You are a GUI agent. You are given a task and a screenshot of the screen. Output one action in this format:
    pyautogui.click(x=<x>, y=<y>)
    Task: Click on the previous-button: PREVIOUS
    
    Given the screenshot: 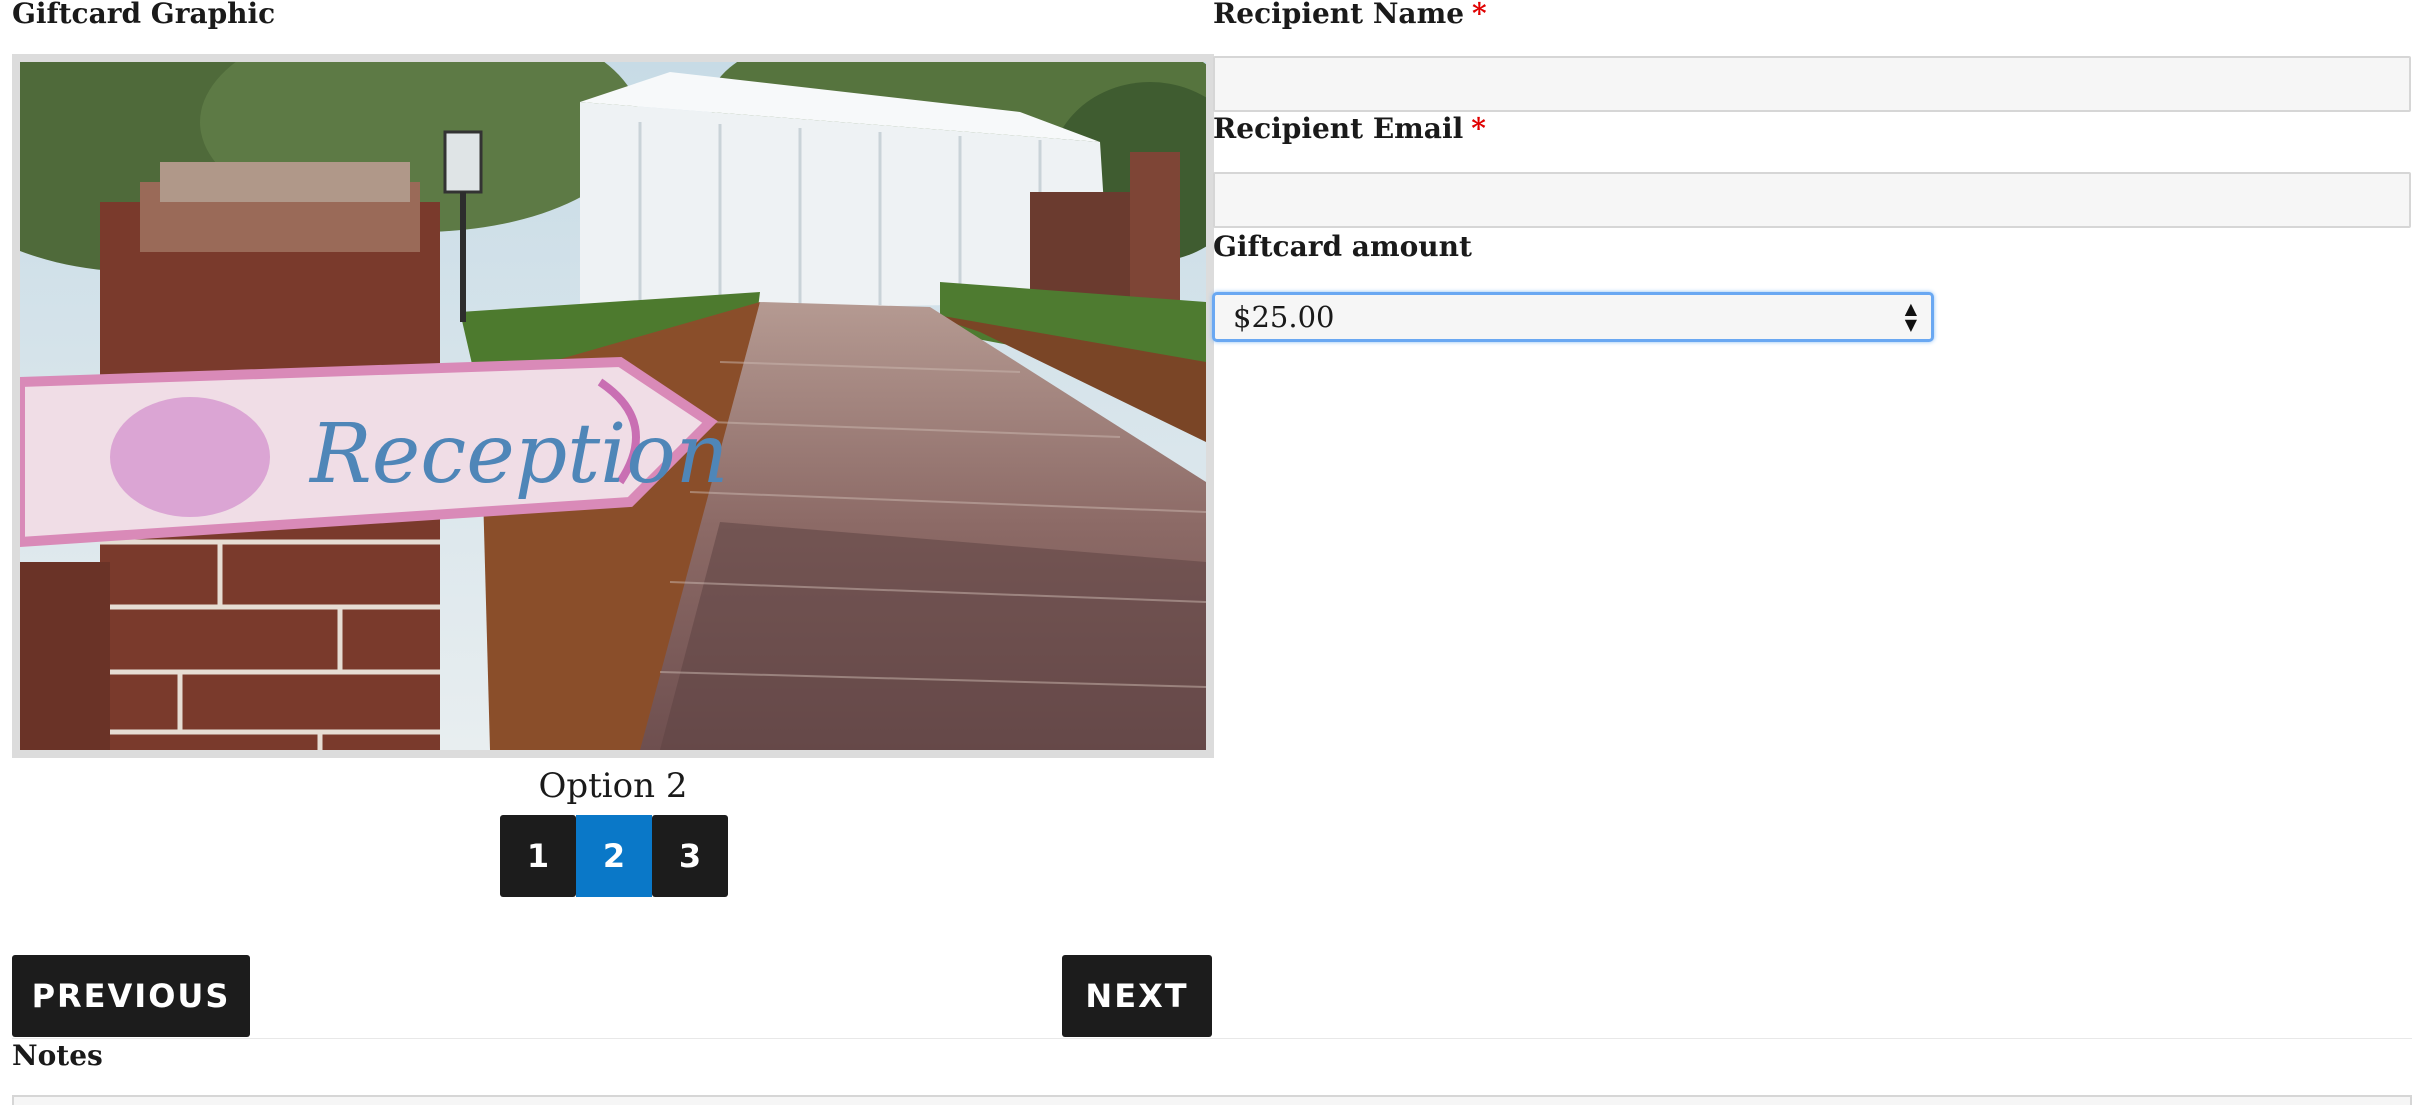 What is the action you would take?
    pyautogui.click(x=131, y=996)
    